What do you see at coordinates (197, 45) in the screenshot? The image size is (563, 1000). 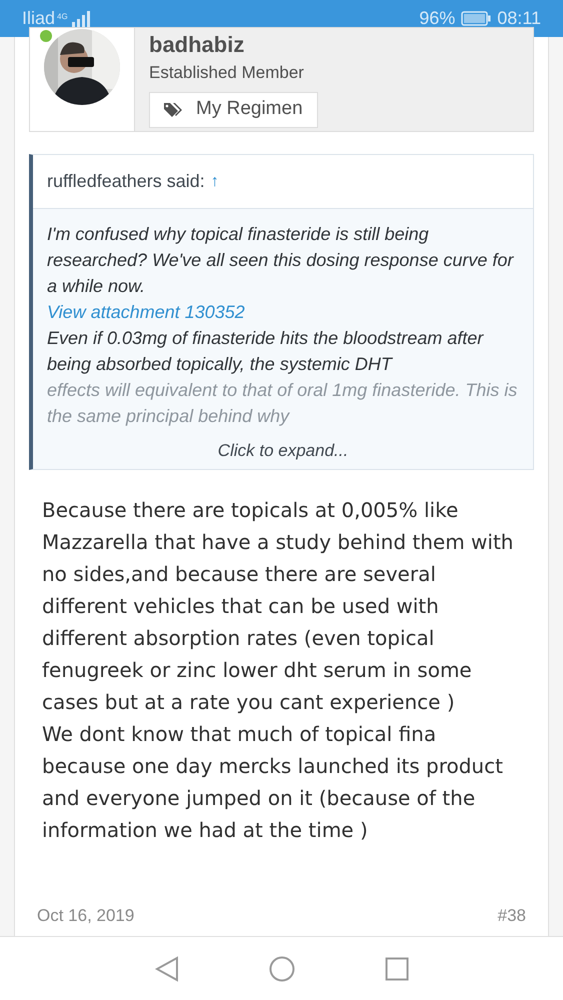 I see `author-name: badhabiz` at bounding box center [197, 45].